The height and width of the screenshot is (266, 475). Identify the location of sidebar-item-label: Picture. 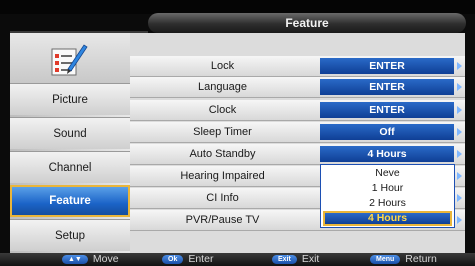
(70, 100).